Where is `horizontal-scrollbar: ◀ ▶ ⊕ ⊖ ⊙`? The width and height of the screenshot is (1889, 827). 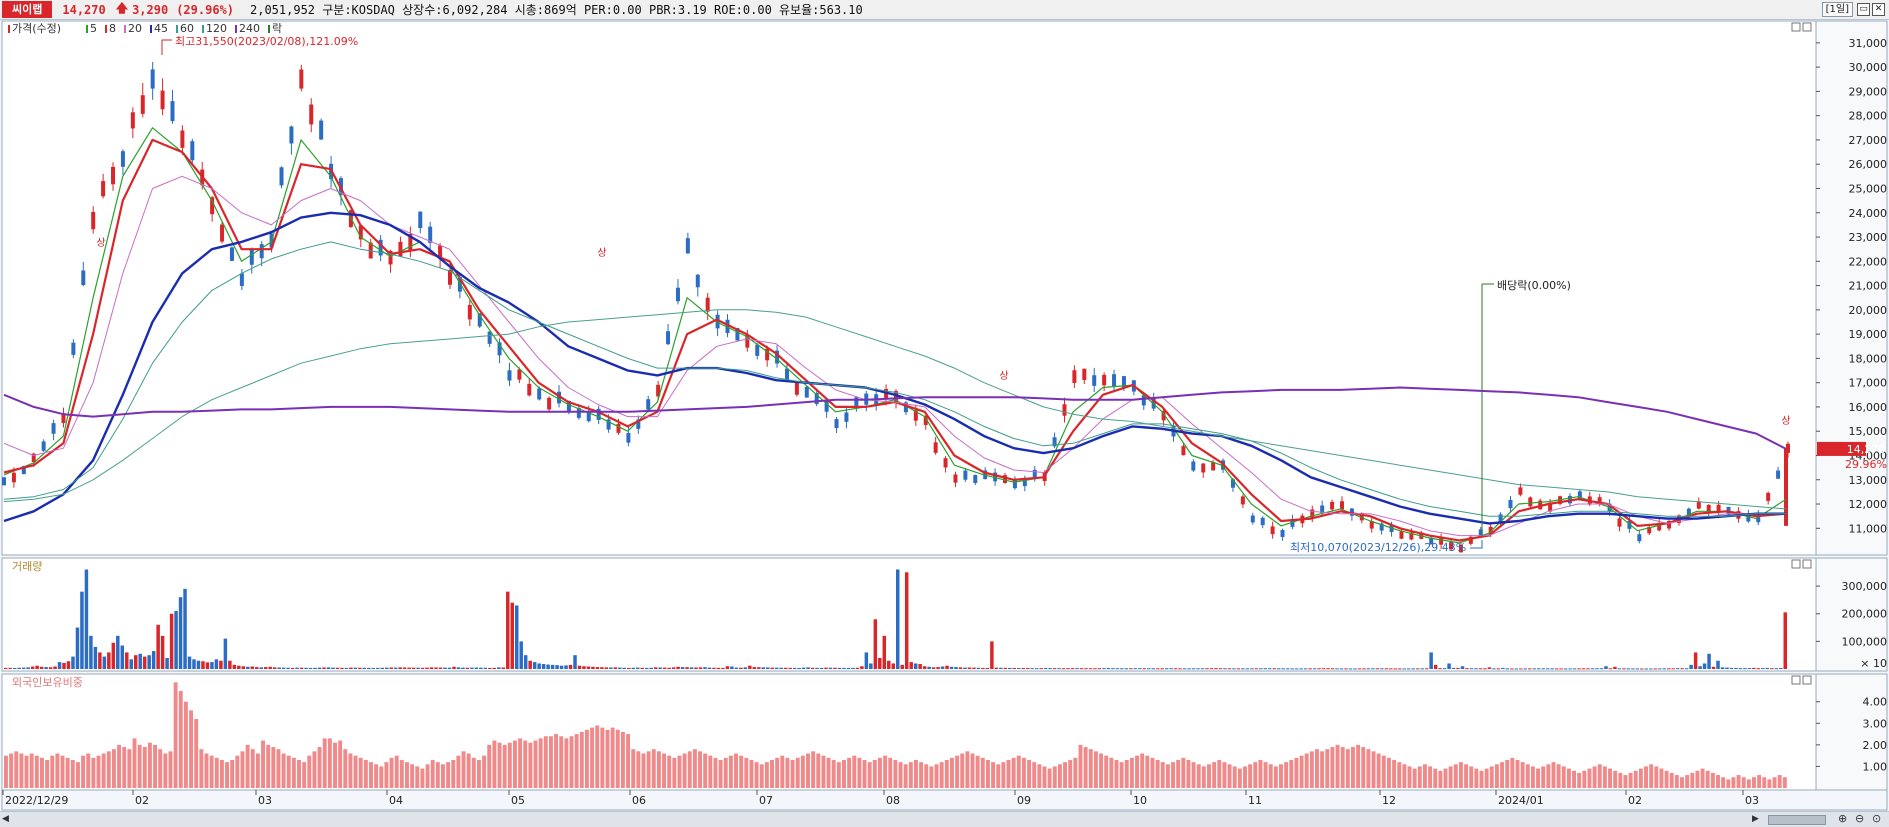 horizontal-scrollbar: ◀ ▶ ⊕ ⊖ ⊙ is located at coordinates (944, 819).